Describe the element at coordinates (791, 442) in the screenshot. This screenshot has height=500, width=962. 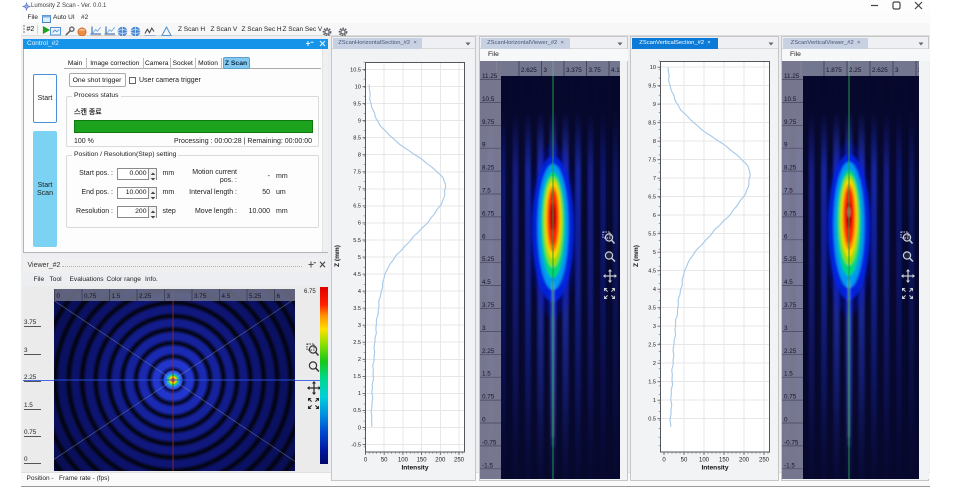
I see `svg-text: -0.75` at that location.